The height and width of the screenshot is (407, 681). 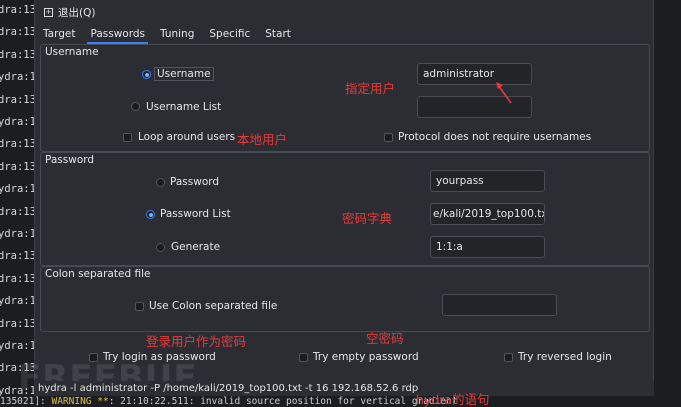 I want to click on annotation-password-dict: 密码字典, so click(x=367, y=218).